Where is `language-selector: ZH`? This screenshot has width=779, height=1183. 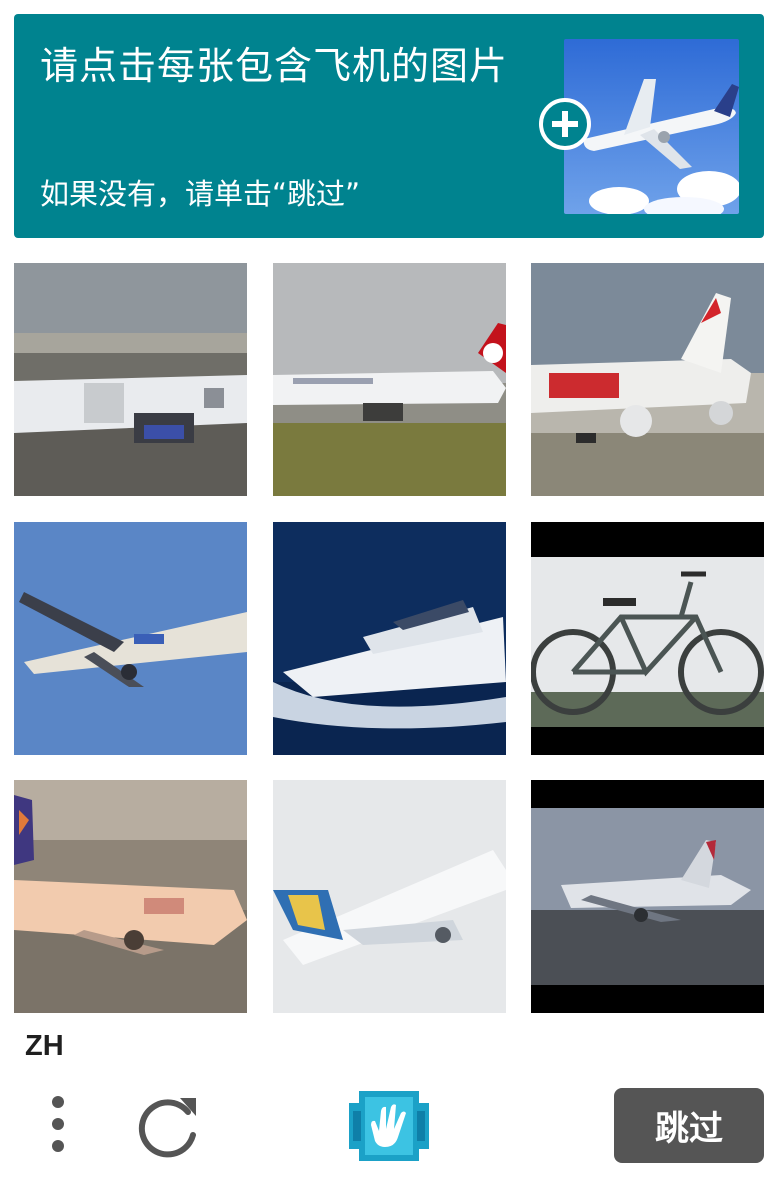 language-selector: ZH is located at coordinates (44, 1046).